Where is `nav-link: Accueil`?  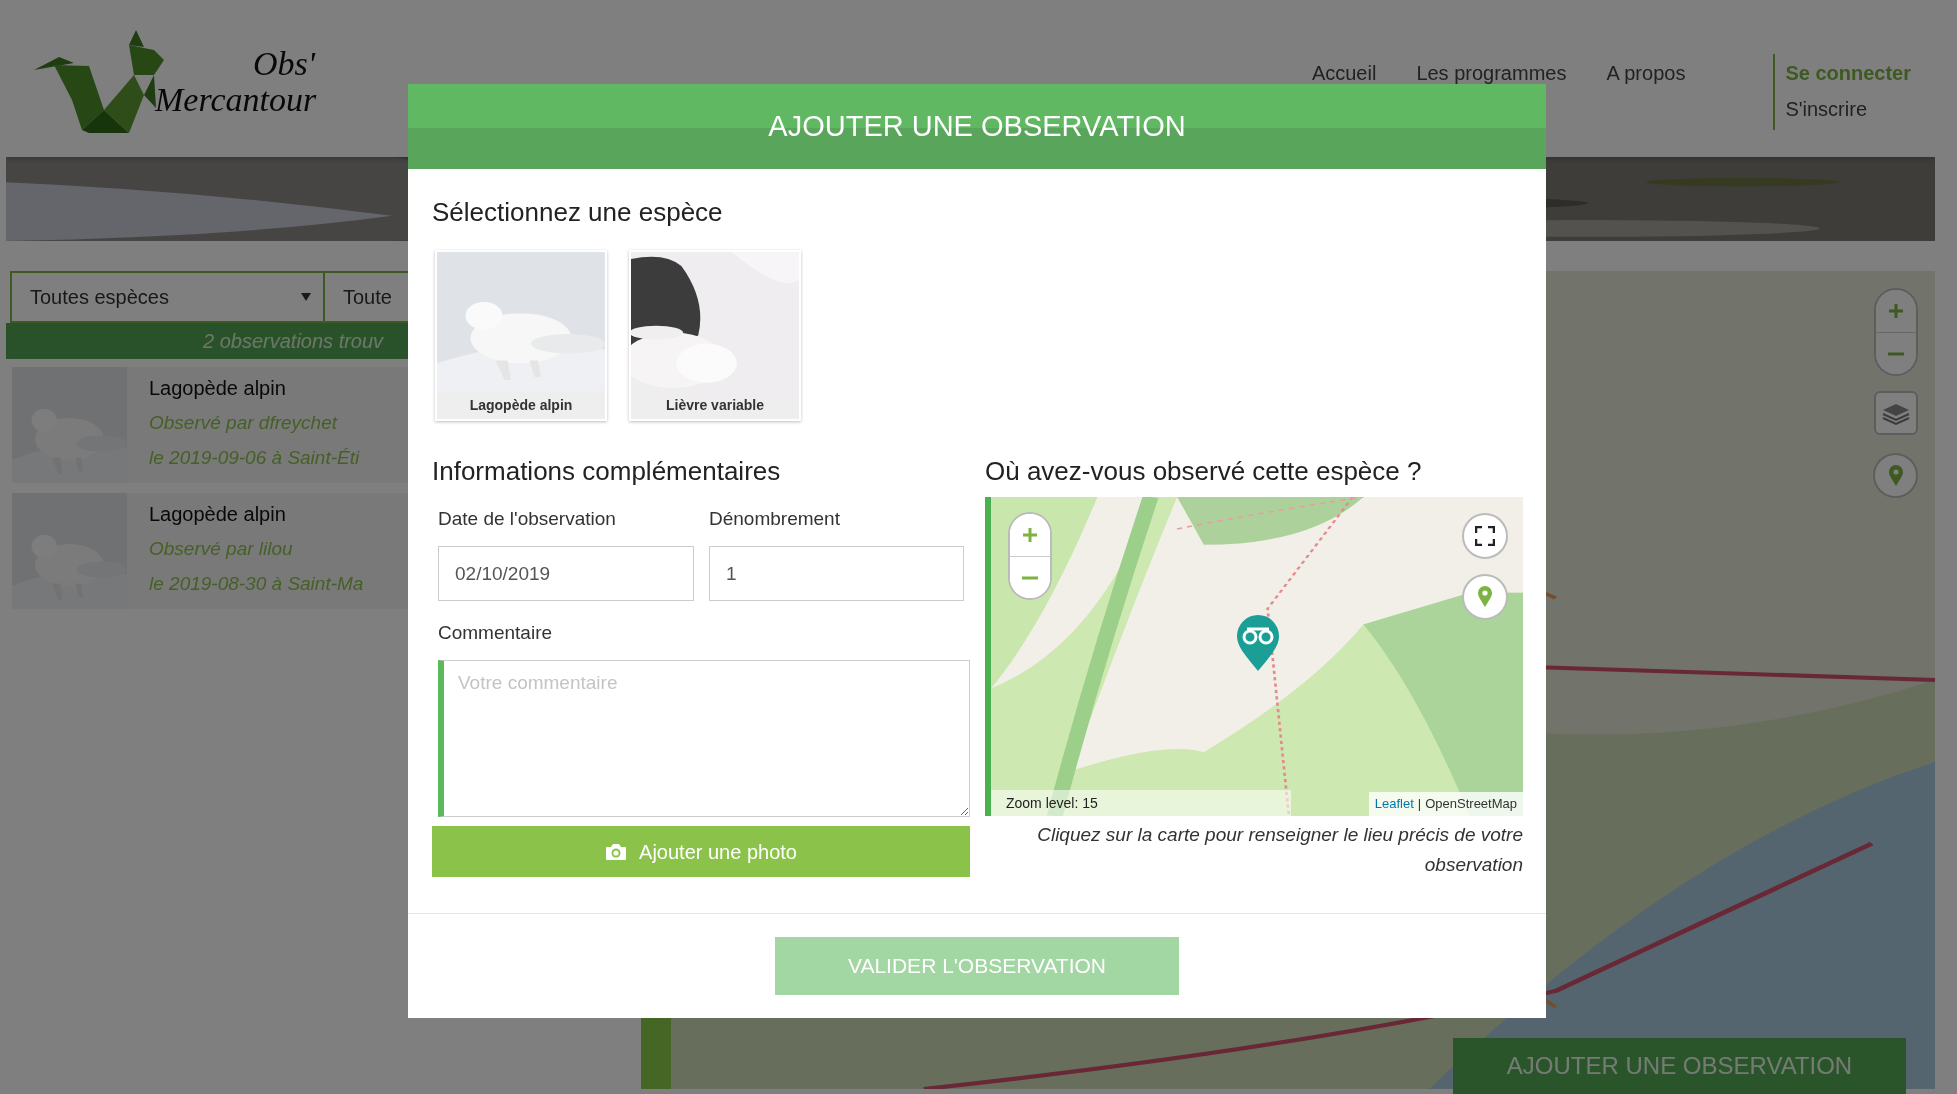
nav-link: Accueil is located at coordinates (1344, 73).